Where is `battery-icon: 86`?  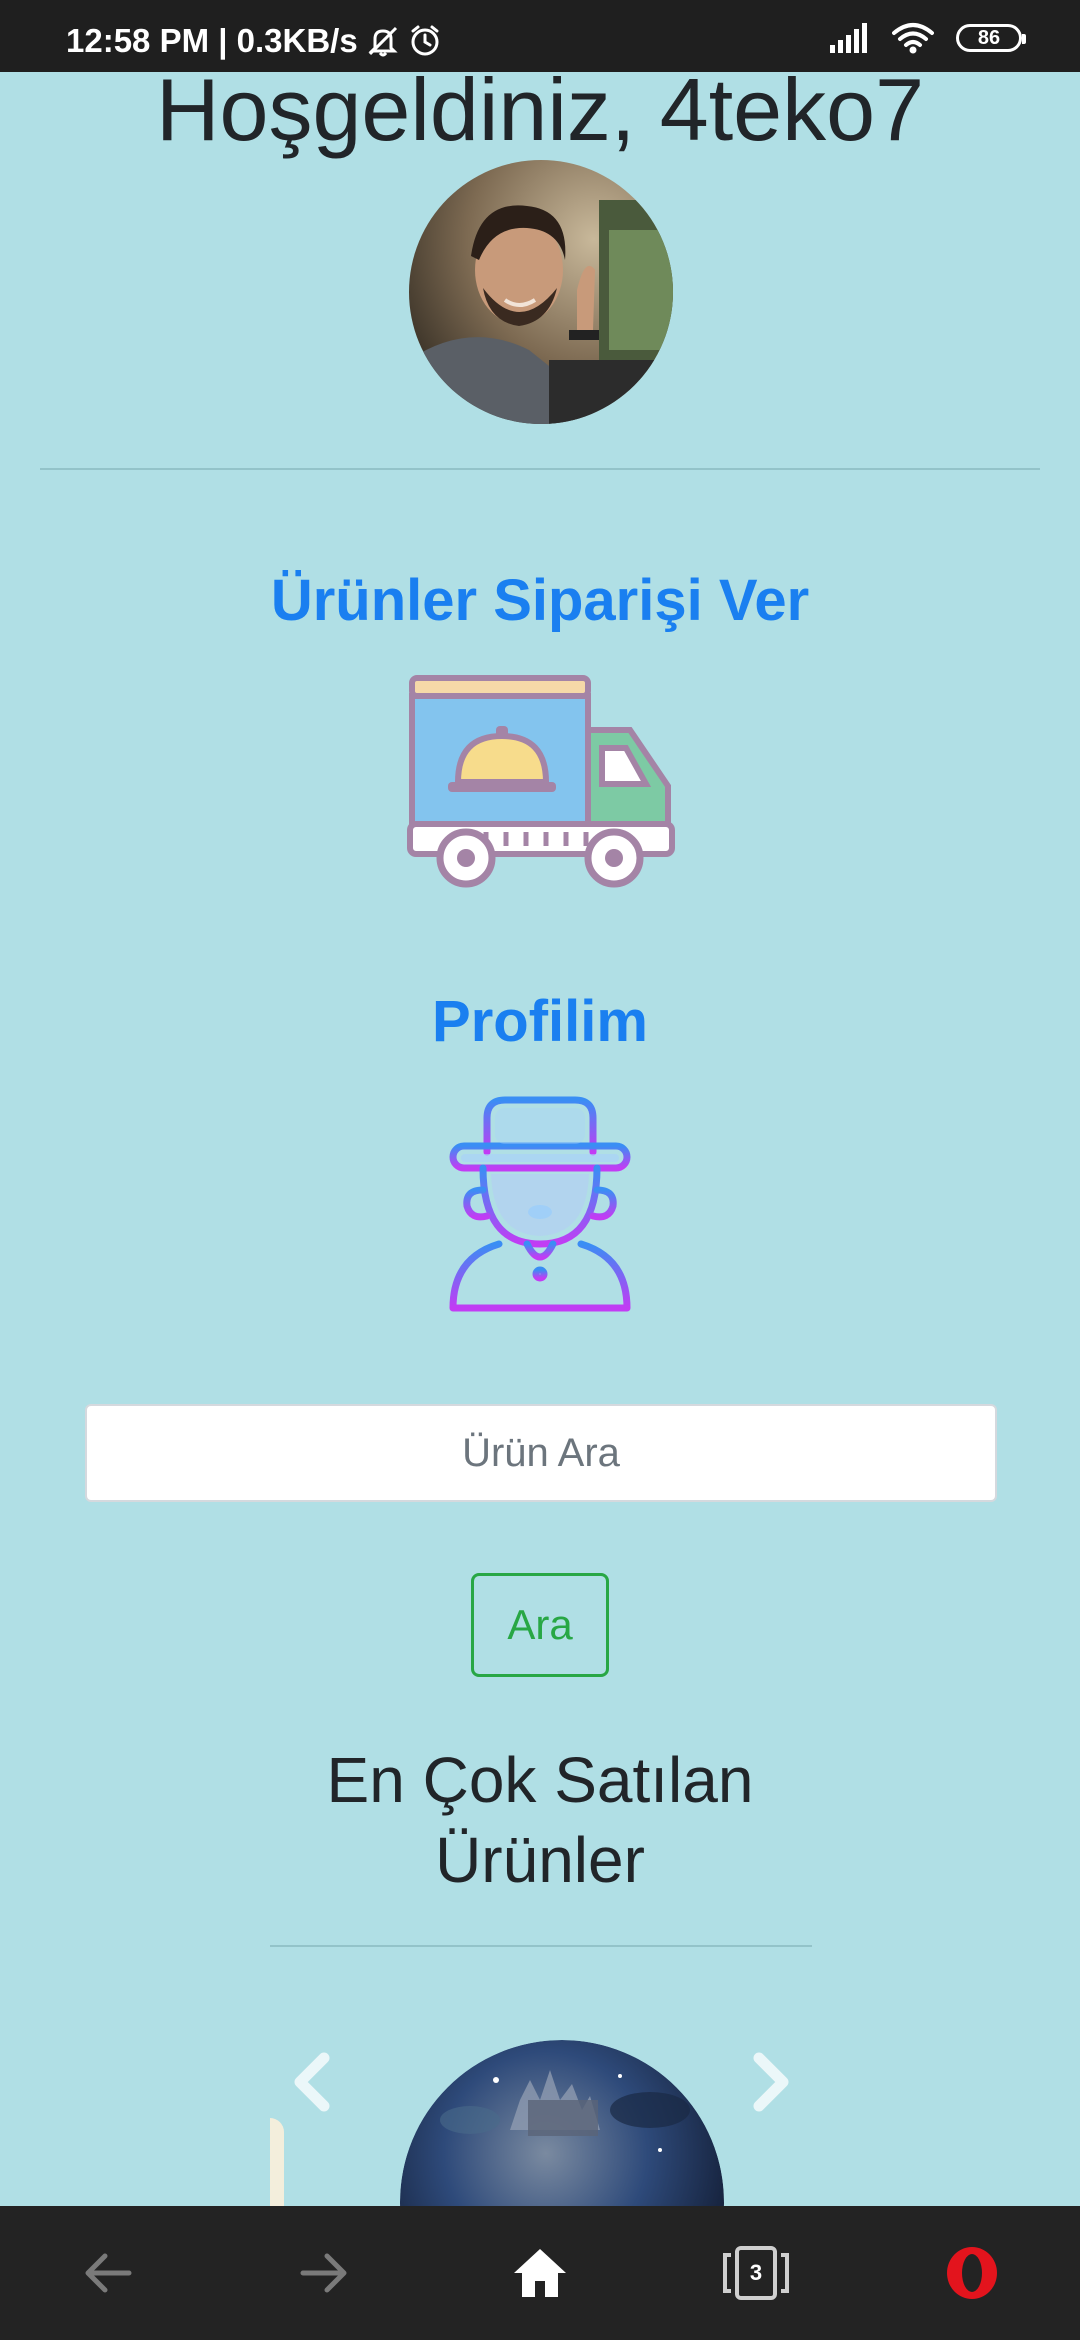 battery-icon: 86 is located at coordinates (991, 38).